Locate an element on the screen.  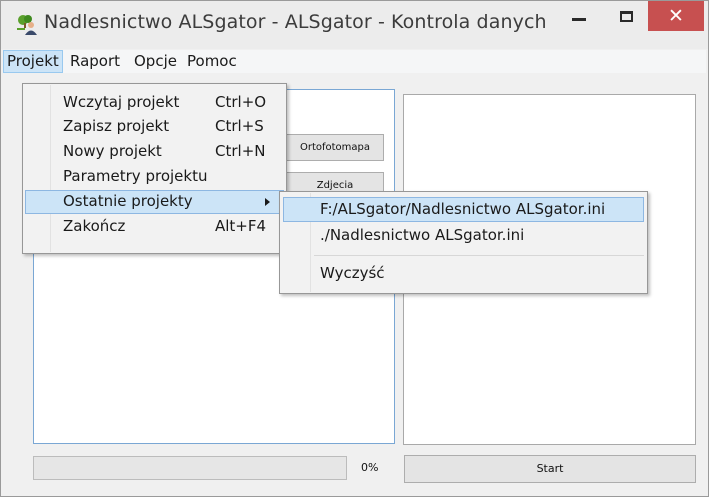
menu-item-label: Ostatnie projekty is located at coordinates (128, 201).